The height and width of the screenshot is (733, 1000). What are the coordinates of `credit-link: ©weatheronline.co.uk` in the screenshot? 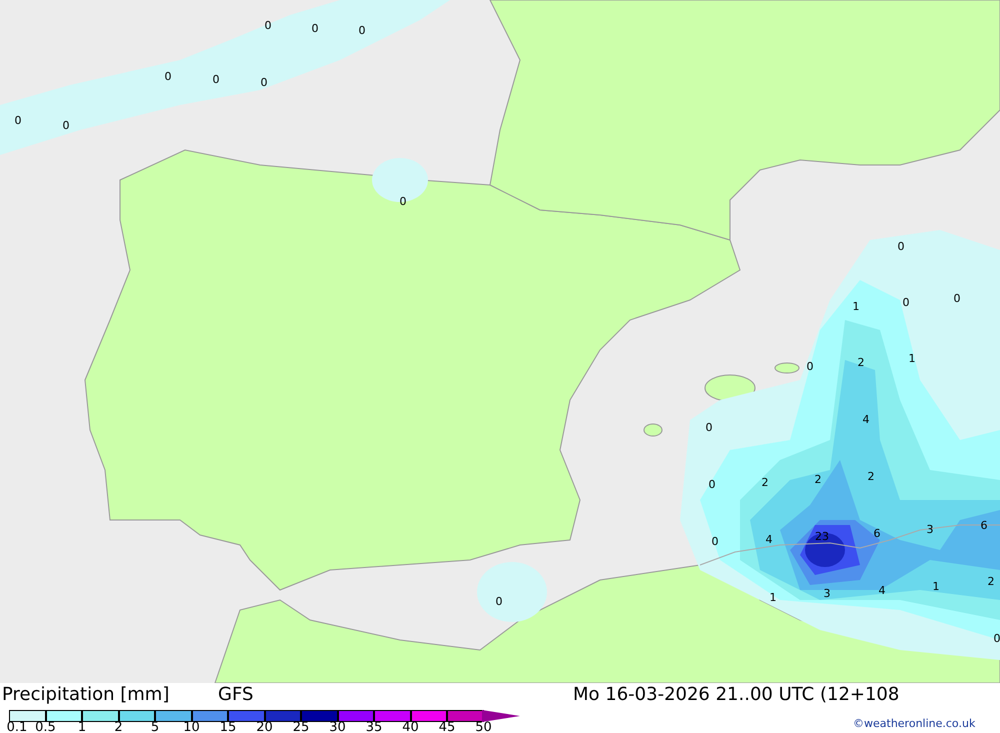 It's located at (914, 724).